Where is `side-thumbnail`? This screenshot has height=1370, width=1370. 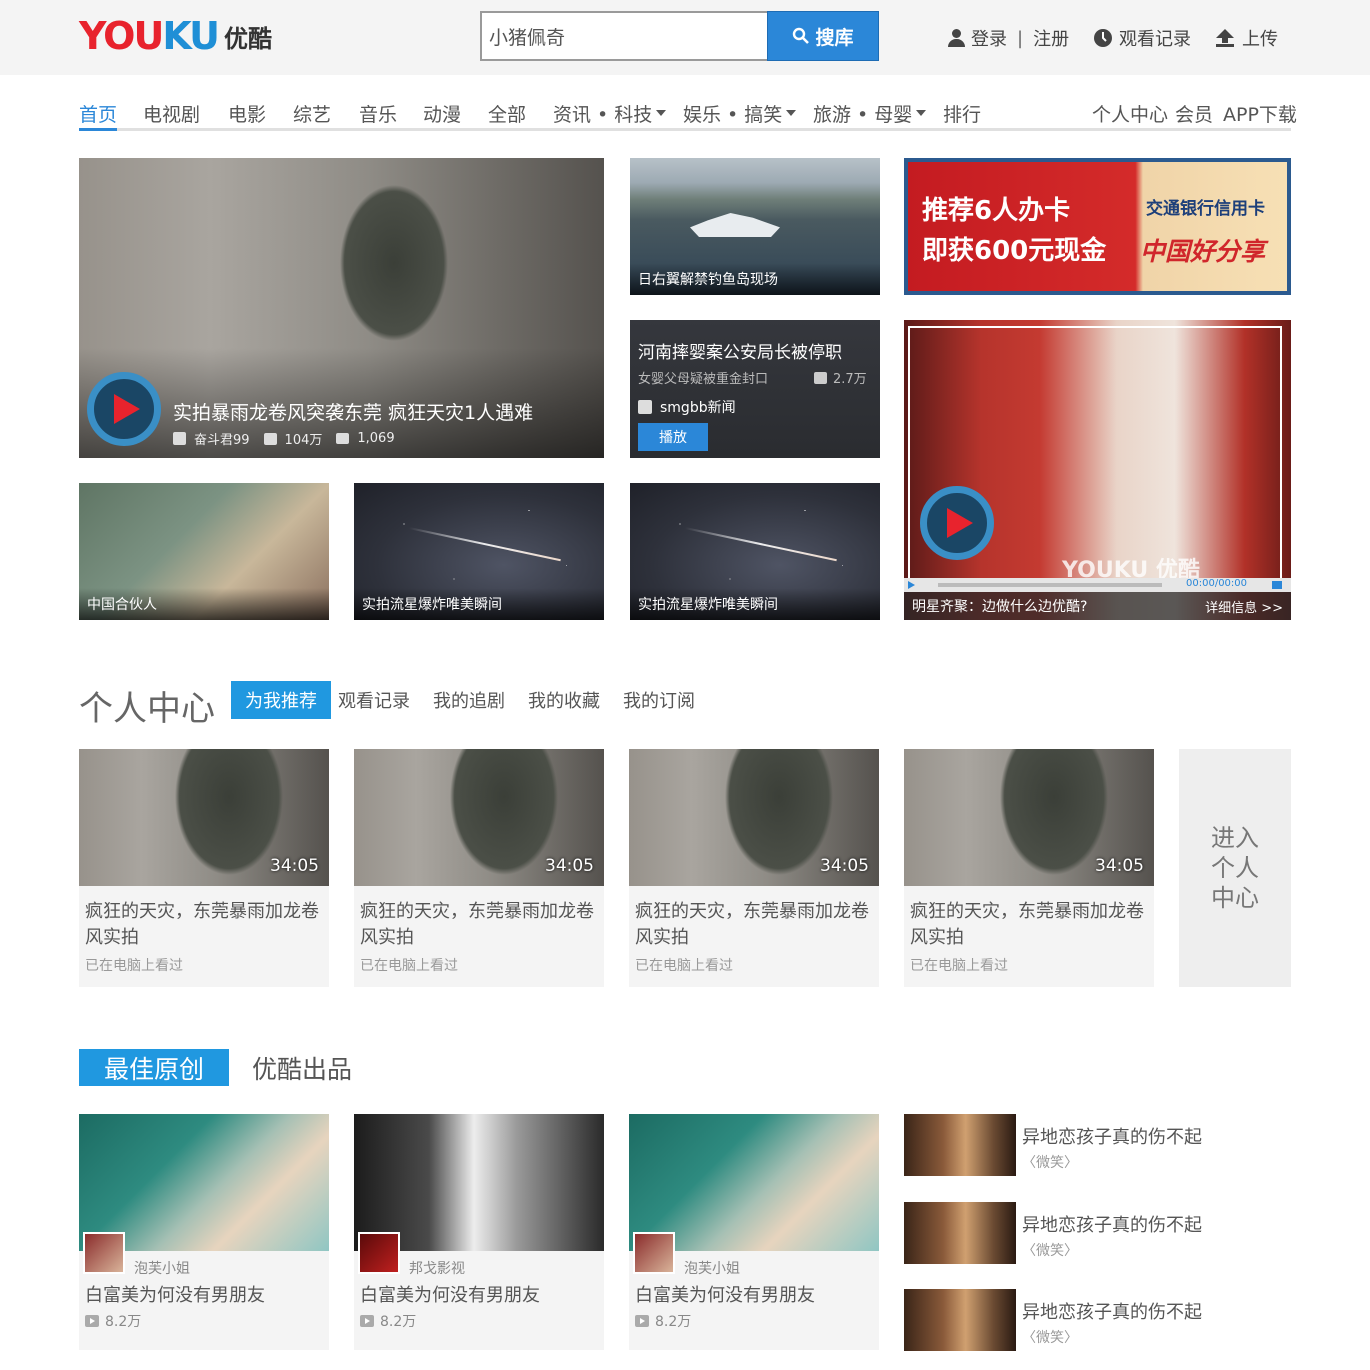 side-thumbnail is located at coordinates (960, 1320).